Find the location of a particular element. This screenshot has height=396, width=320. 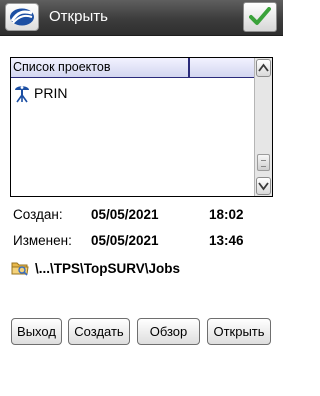

jobs-path: \...\TPS\TopSURV\Jobs is located at coordinates (95, 268).